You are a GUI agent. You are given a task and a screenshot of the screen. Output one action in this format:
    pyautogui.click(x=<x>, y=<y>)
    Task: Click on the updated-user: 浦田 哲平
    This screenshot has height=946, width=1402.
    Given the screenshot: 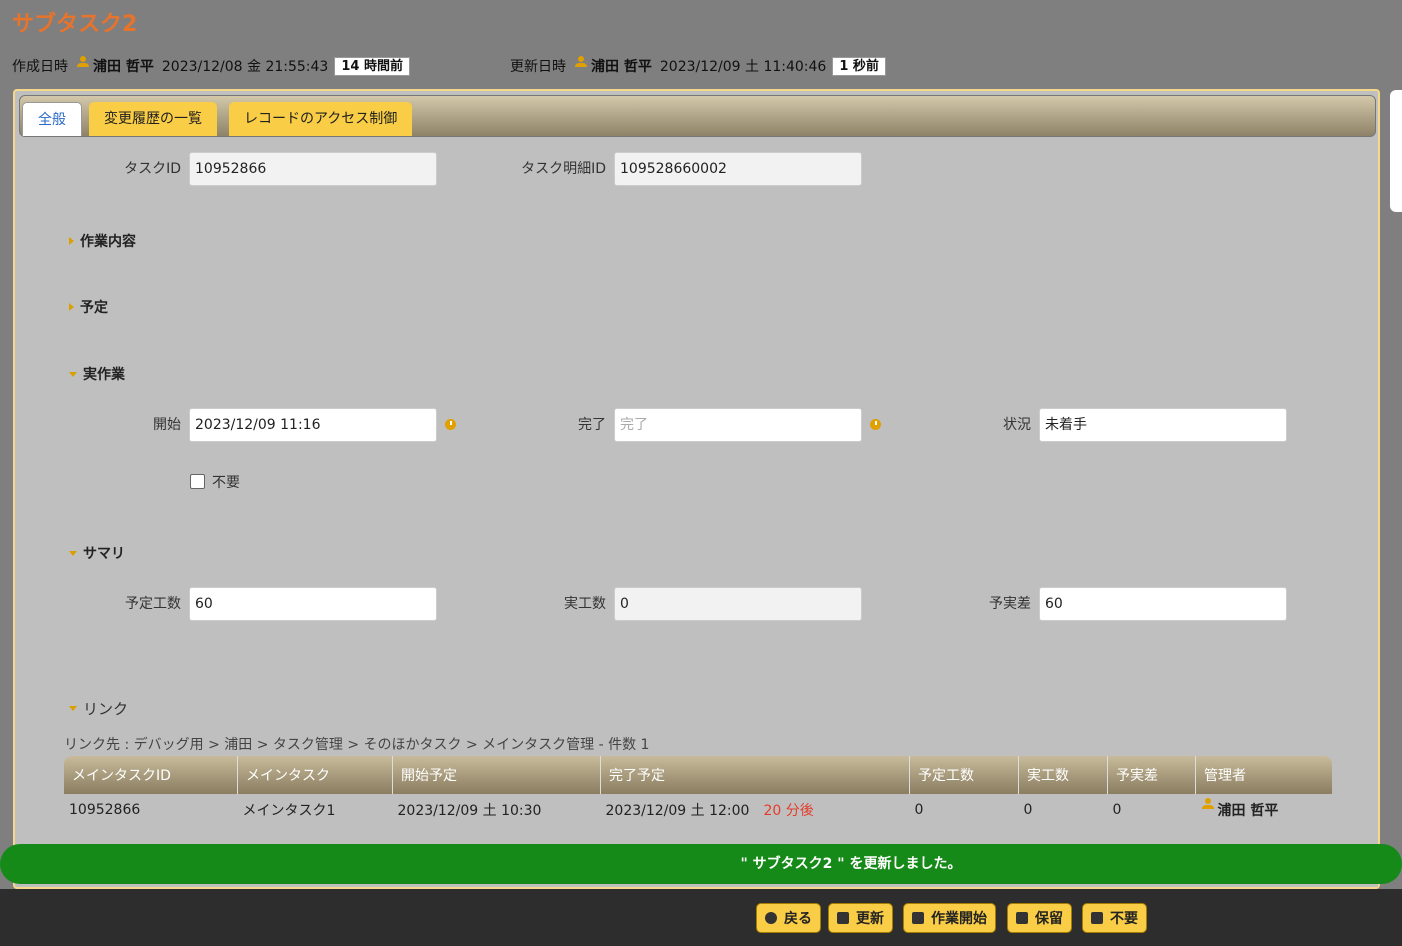 What is the action you would take?
    pyautogui.click(x=613, y=66)
    